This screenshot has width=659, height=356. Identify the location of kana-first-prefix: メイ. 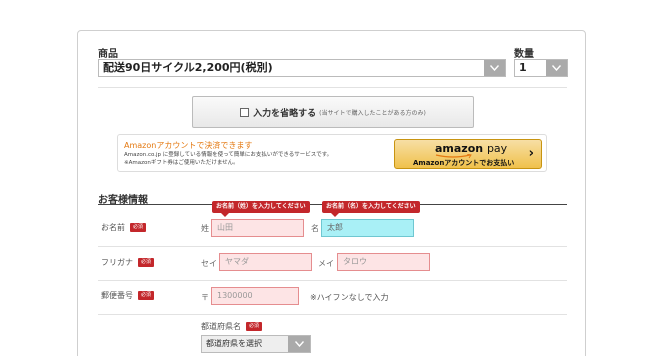
(326, 263).